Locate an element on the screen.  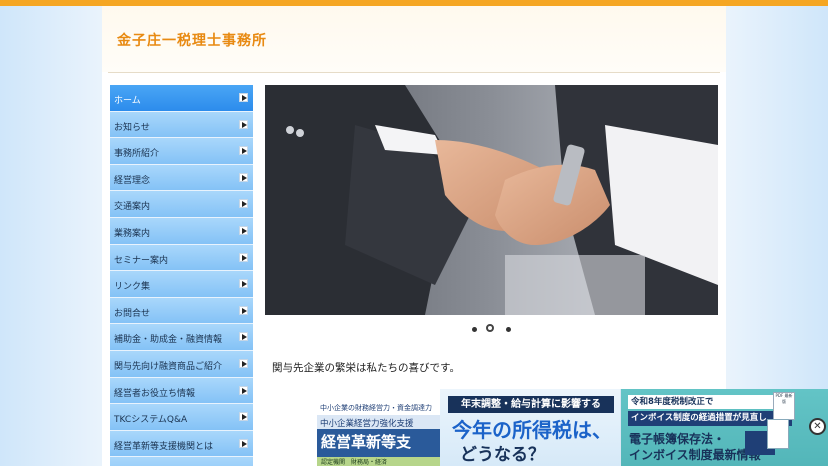
sidebar-item-label: 関与先向け融資商品ご紹介 is located at coordinates (168, 366).